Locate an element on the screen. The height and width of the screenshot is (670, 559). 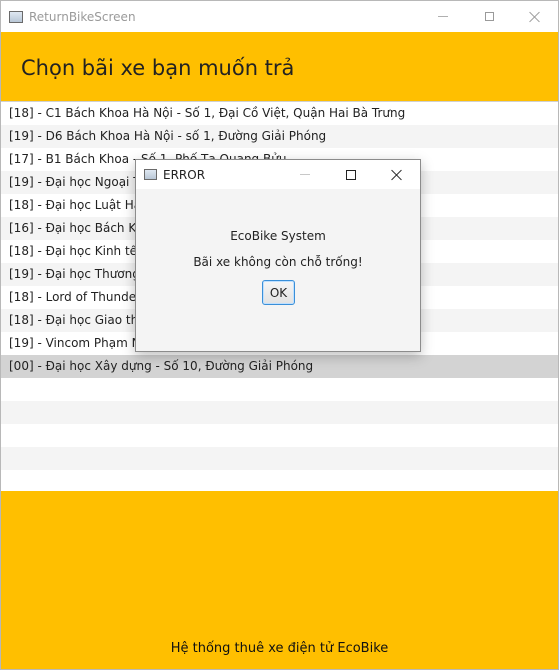
window-controls is located at coordinates (489, 16).